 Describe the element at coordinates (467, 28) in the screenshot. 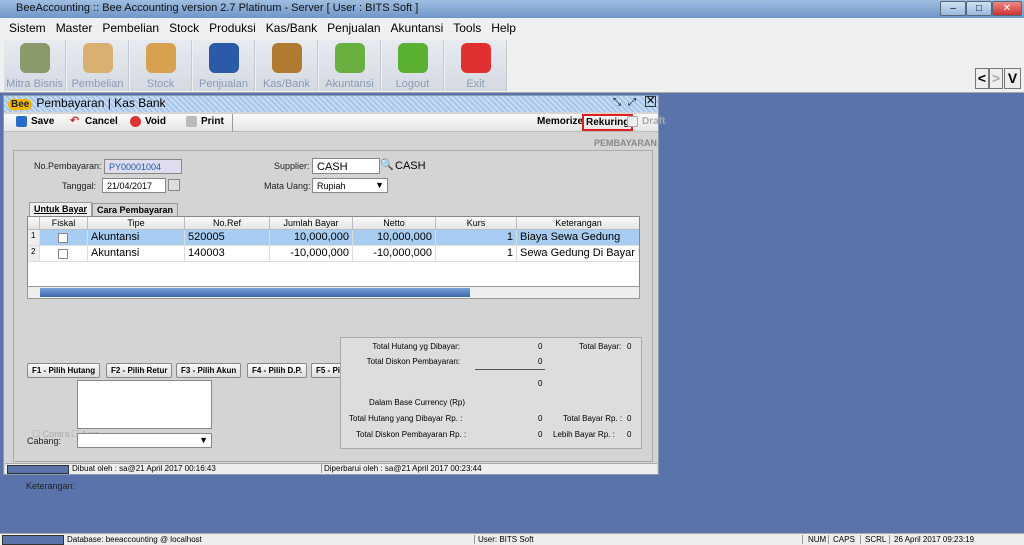

I see `menu-tools: Tools` at that location.